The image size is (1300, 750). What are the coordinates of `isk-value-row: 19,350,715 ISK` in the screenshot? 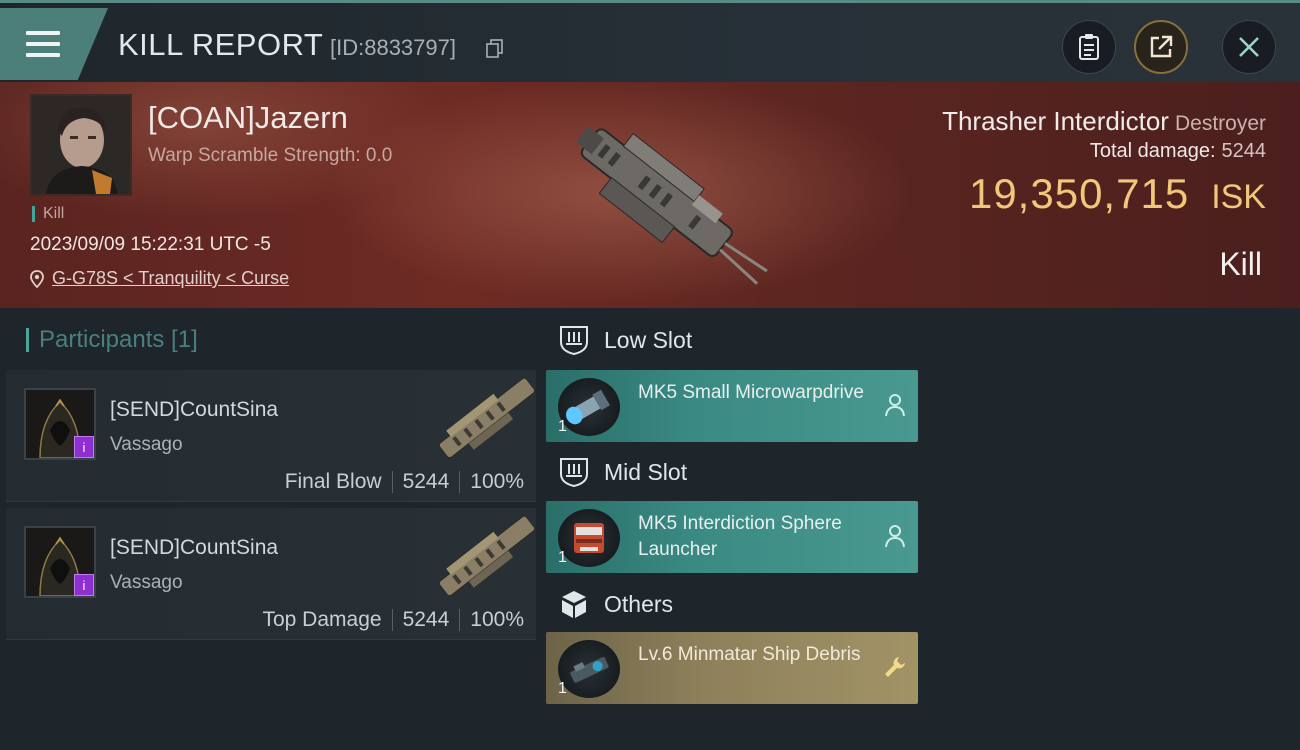 It's located at (1117, 194).